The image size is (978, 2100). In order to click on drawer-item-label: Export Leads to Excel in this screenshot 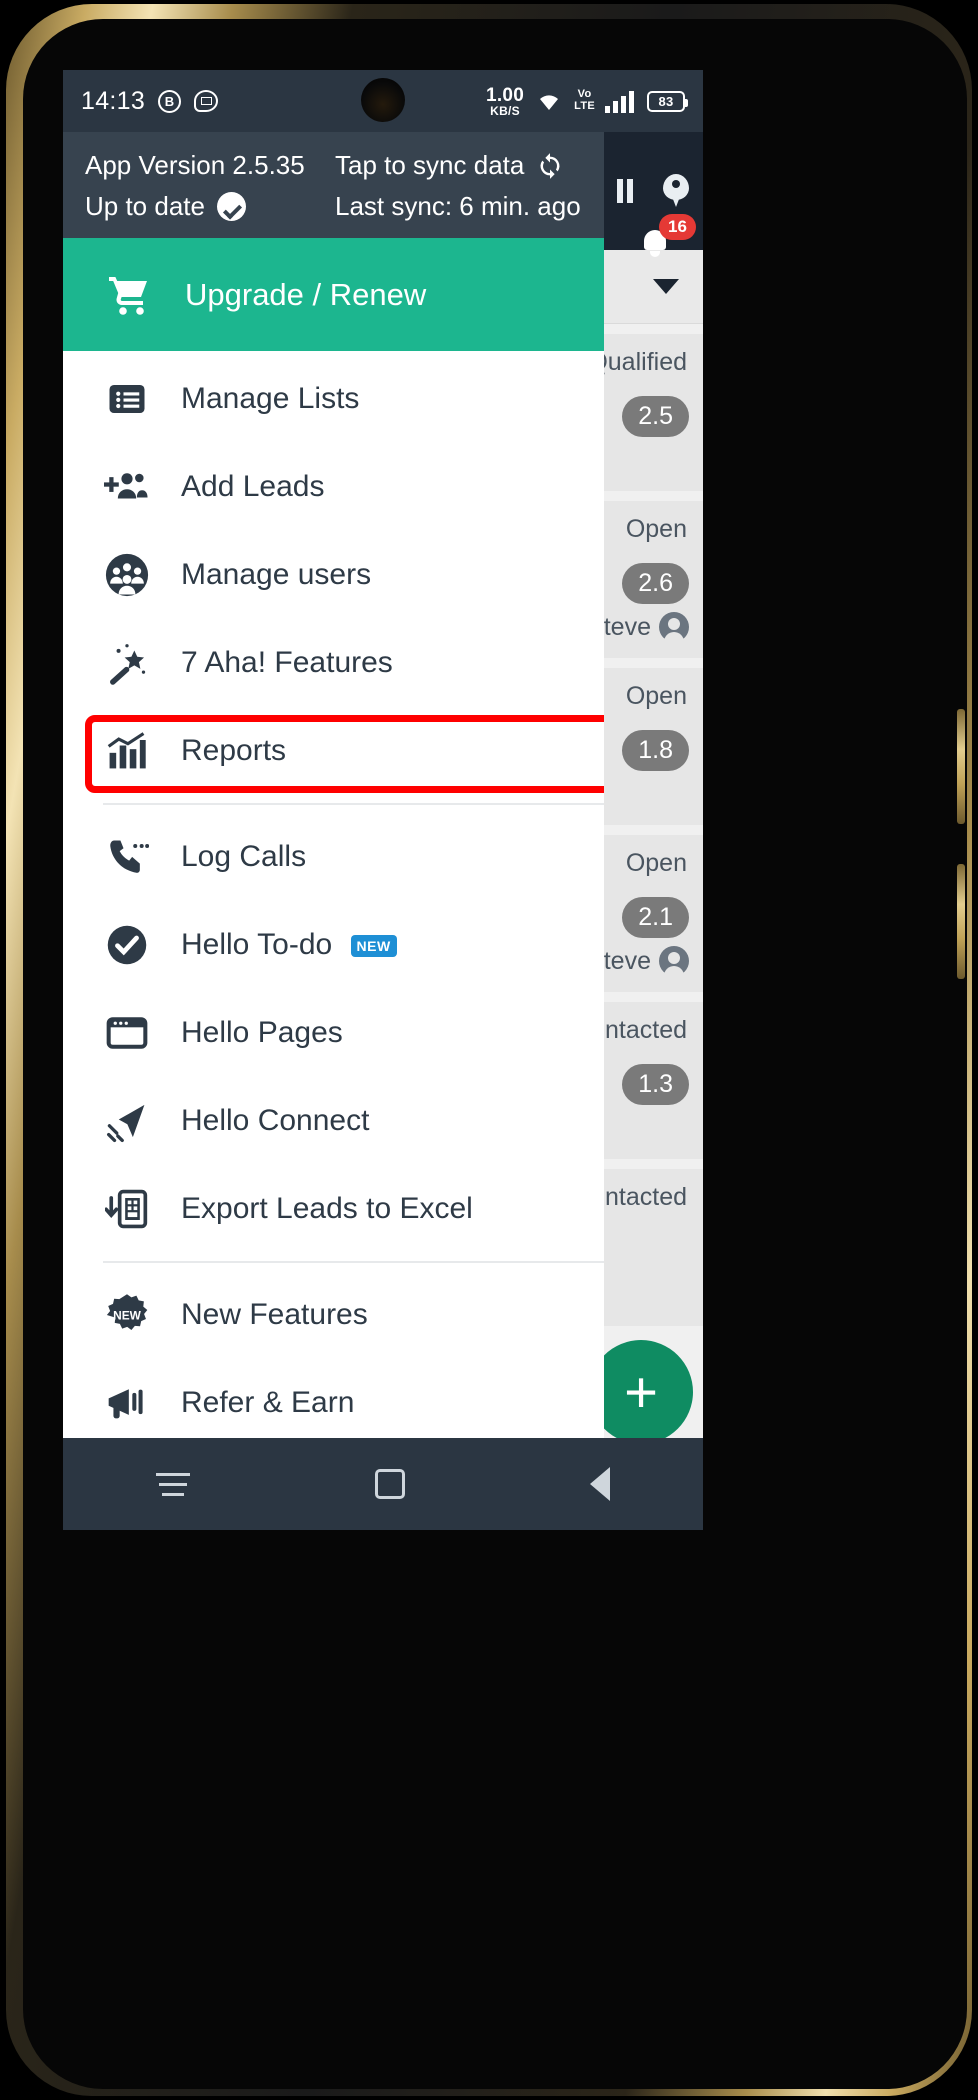, I will do `click(327, 1208)`.